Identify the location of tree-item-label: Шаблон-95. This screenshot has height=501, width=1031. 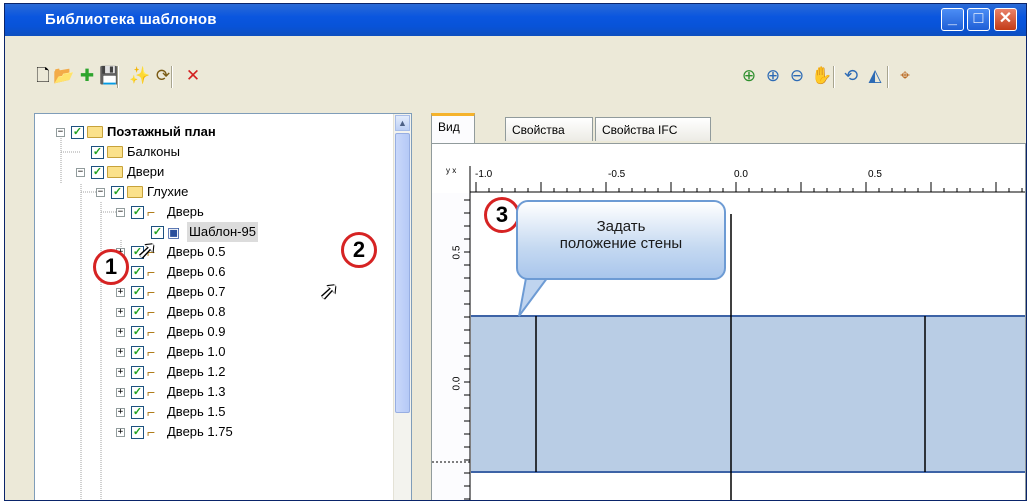
(222, 232).